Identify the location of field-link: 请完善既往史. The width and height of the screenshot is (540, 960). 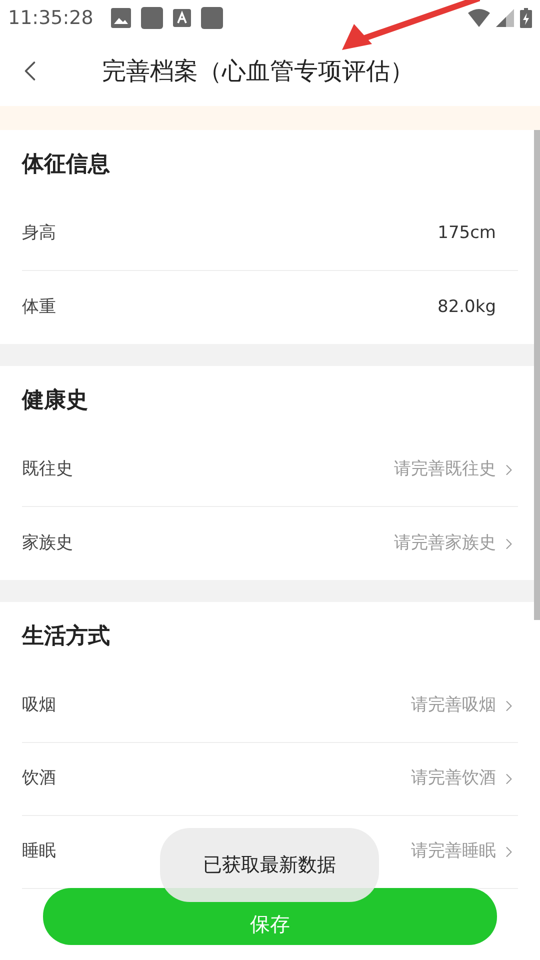
(456, 470).